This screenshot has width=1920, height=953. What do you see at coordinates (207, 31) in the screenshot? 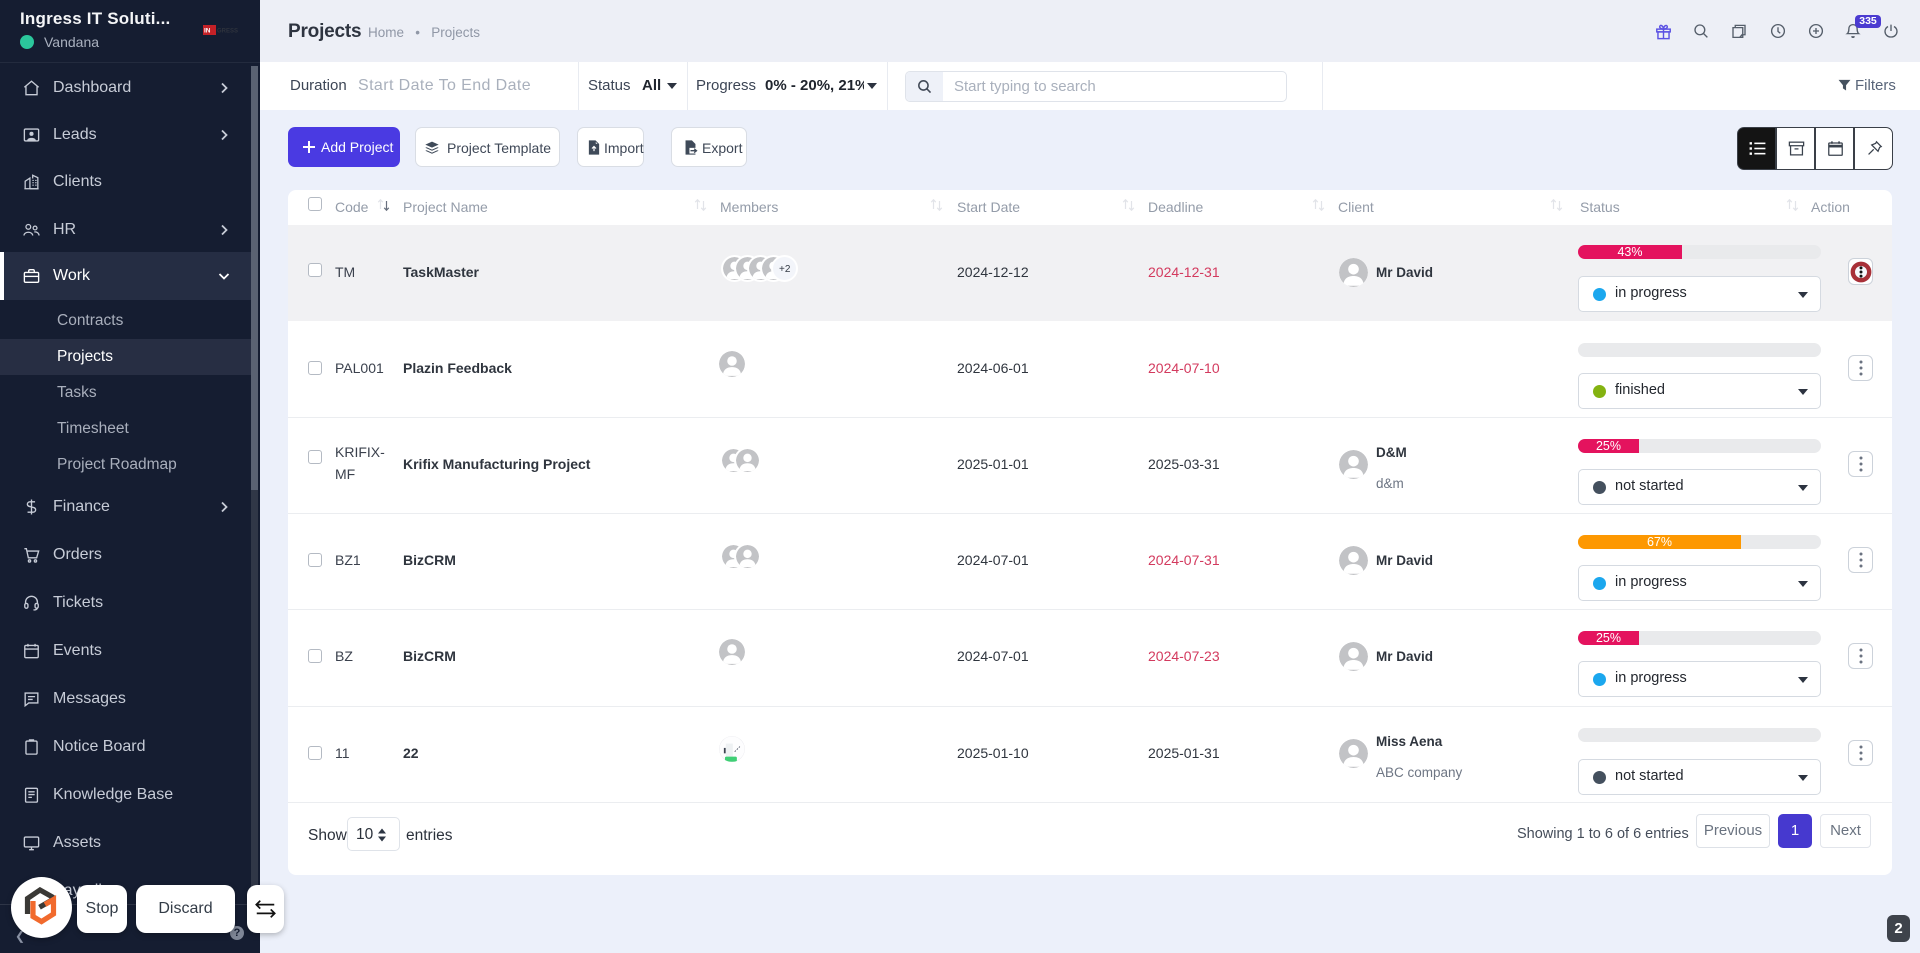
I see `svg-text: IN` at bounding box center [207, 31].